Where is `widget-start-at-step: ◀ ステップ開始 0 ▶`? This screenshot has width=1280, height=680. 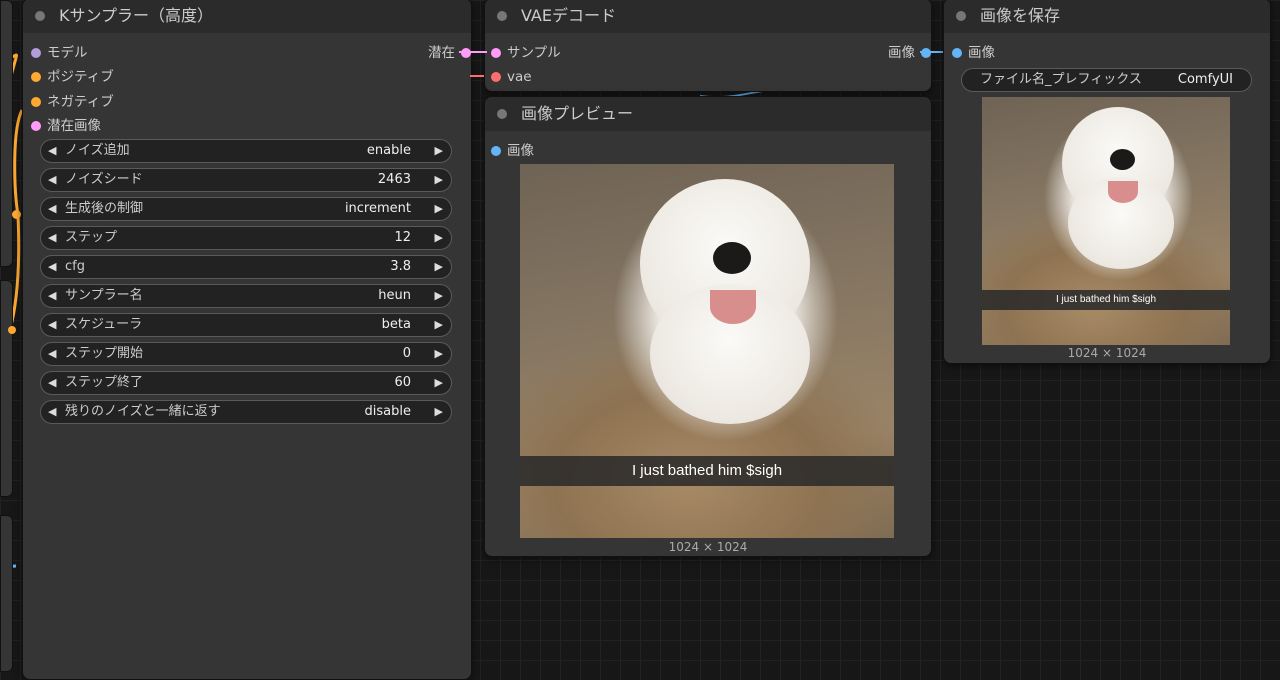
widget-start-at-step: ◀ ステップ開始 0 ▶ is located at coordinates (246, 354).